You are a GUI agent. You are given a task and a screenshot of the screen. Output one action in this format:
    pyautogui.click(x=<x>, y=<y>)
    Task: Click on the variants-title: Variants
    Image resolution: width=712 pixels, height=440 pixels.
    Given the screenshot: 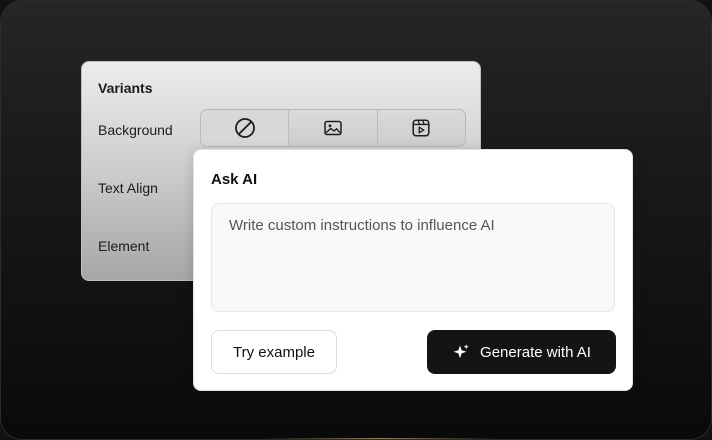 What is the action you would take?
    pyautogui.click(x=125, y=88)
    